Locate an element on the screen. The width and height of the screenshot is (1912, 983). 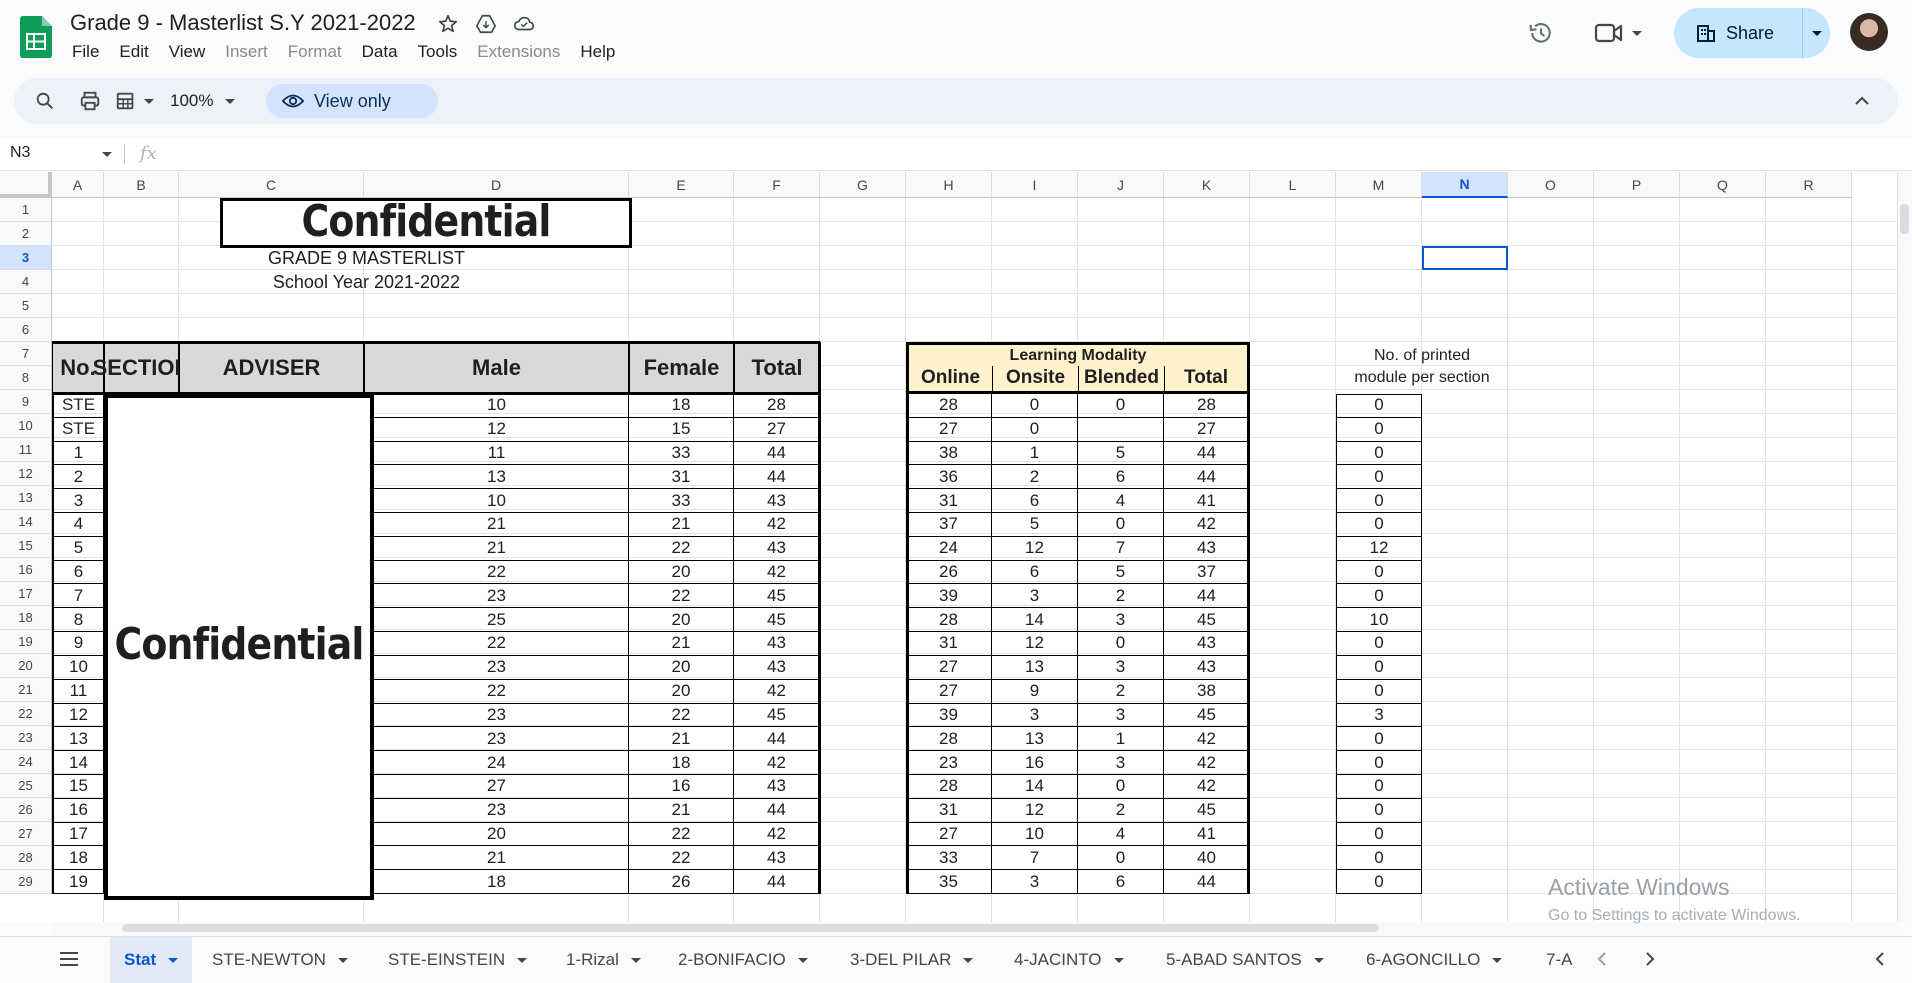
row-header-10: 10 is located at coordinates (26, 426).